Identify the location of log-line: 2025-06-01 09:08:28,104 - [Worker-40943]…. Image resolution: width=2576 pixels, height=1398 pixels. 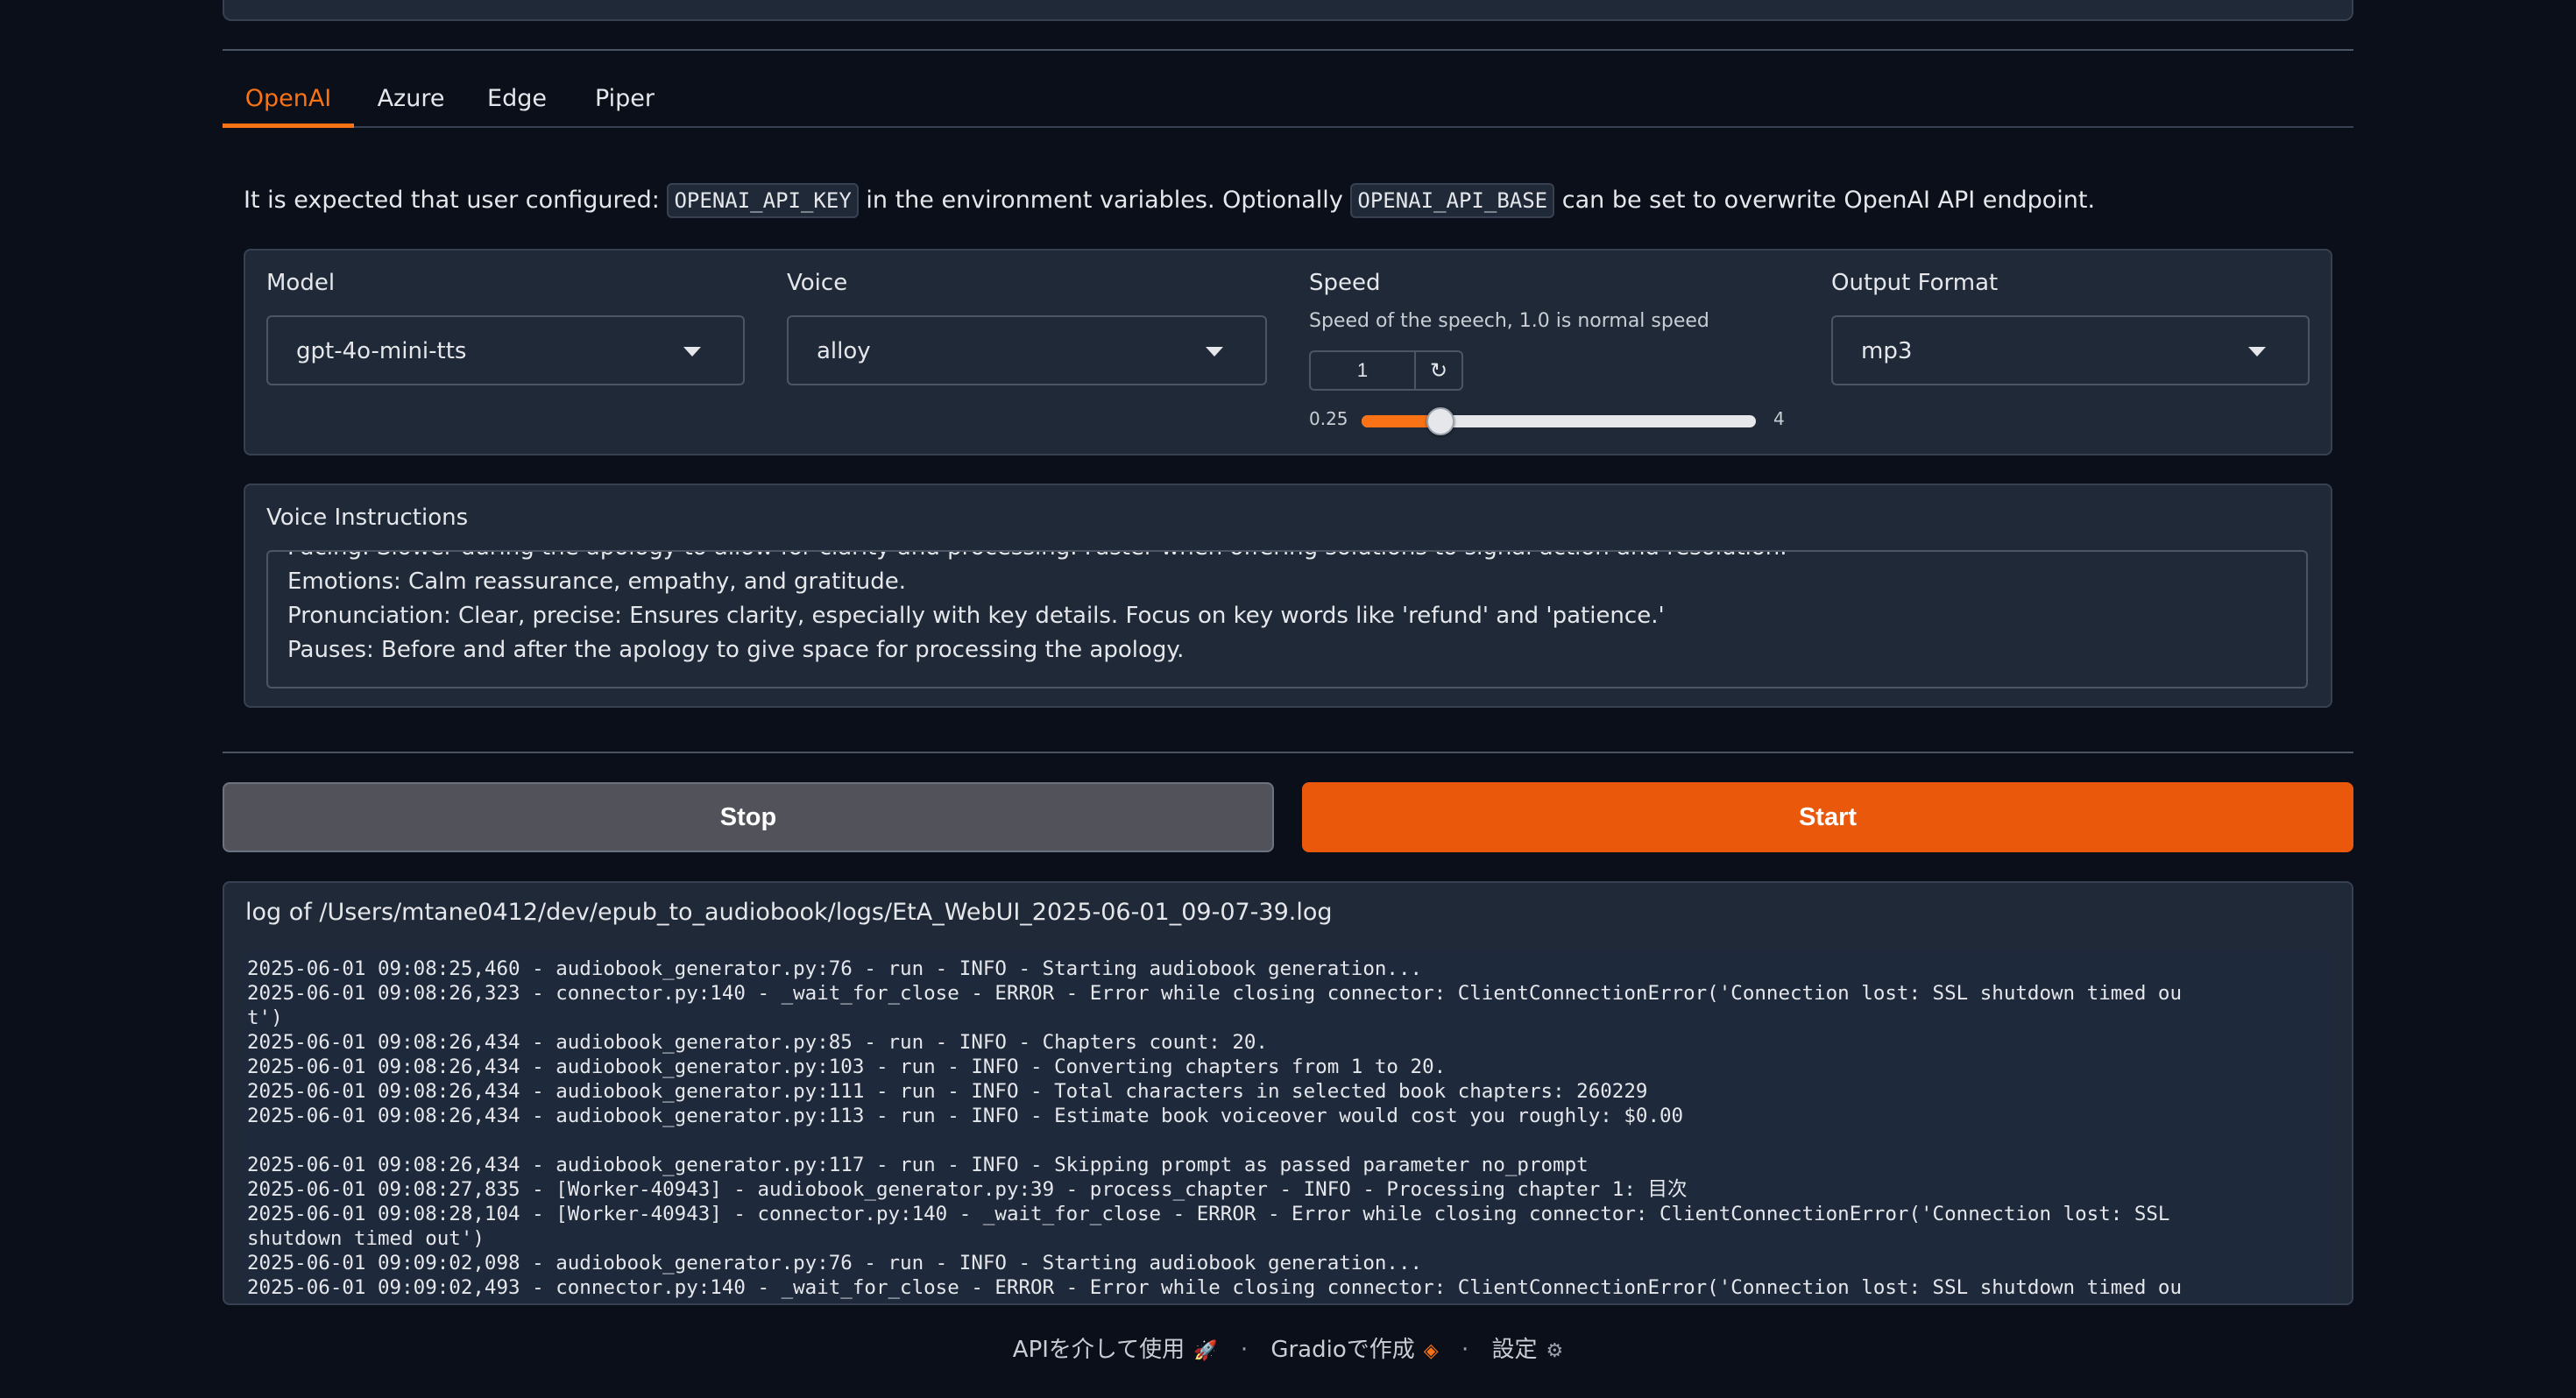
(1208, 1214).